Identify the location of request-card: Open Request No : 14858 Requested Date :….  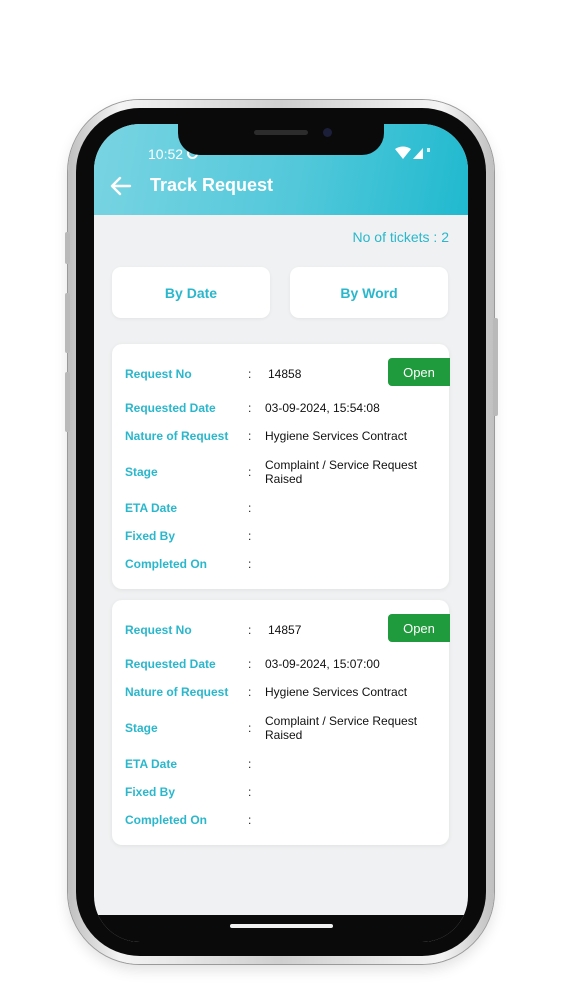
(281, 466).